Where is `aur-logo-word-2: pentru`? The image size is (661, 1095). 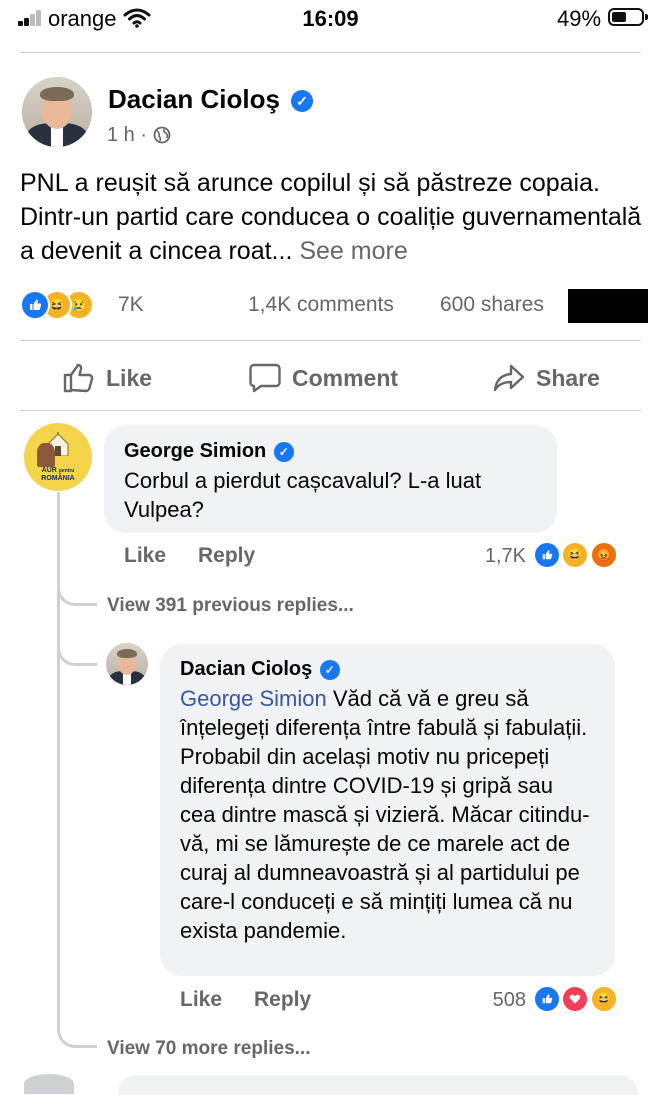
aur-logo-word-2: pentru is located at coordinates (66, 471).